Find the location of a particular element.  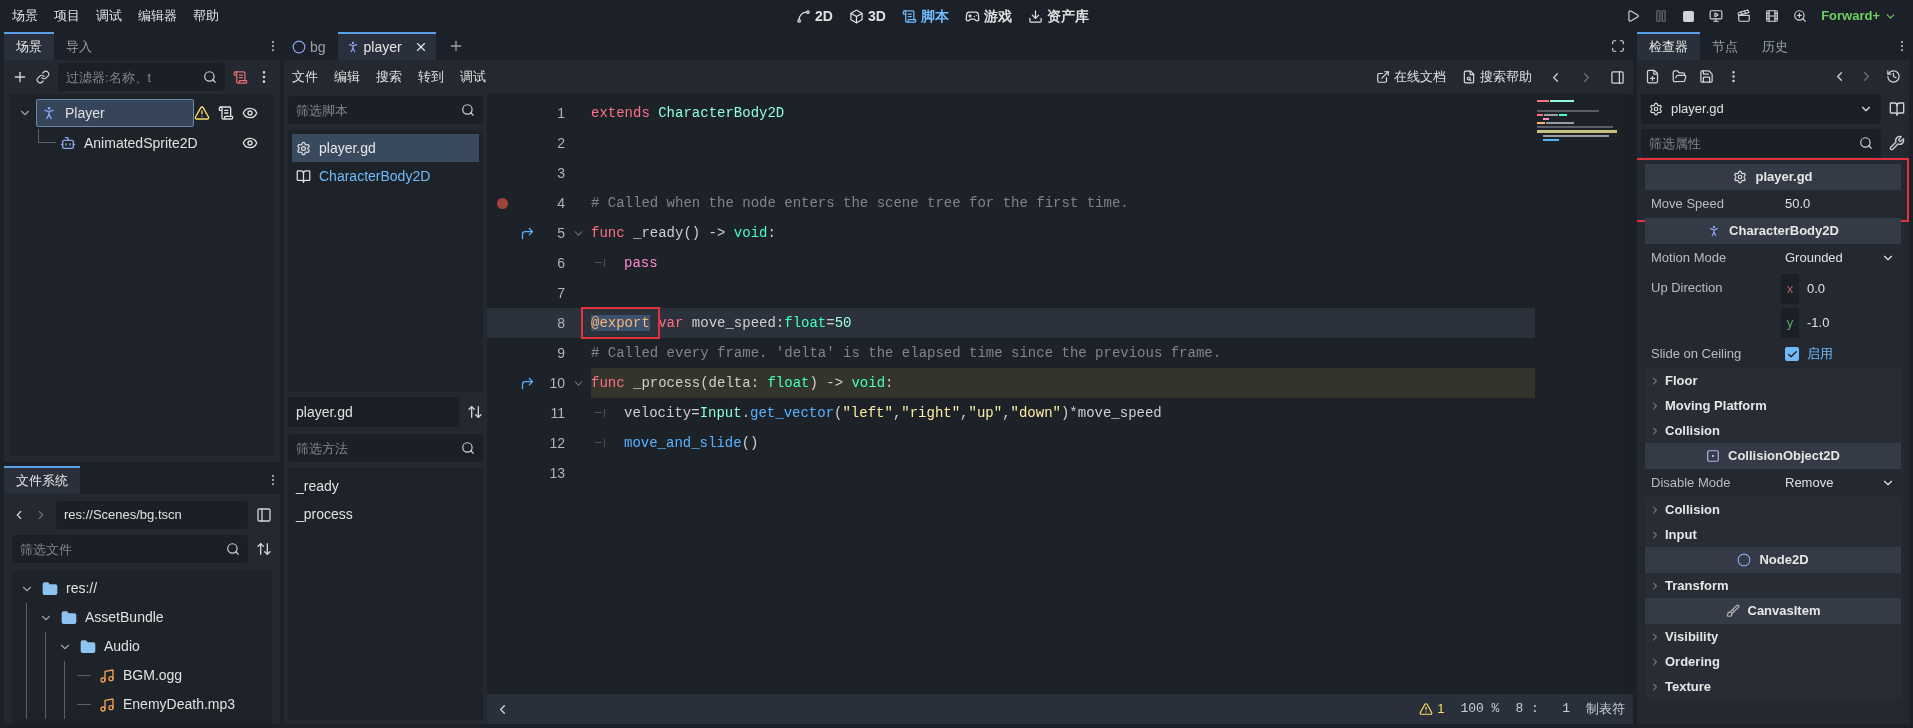

link-icon is located at coordinates (43, 77).